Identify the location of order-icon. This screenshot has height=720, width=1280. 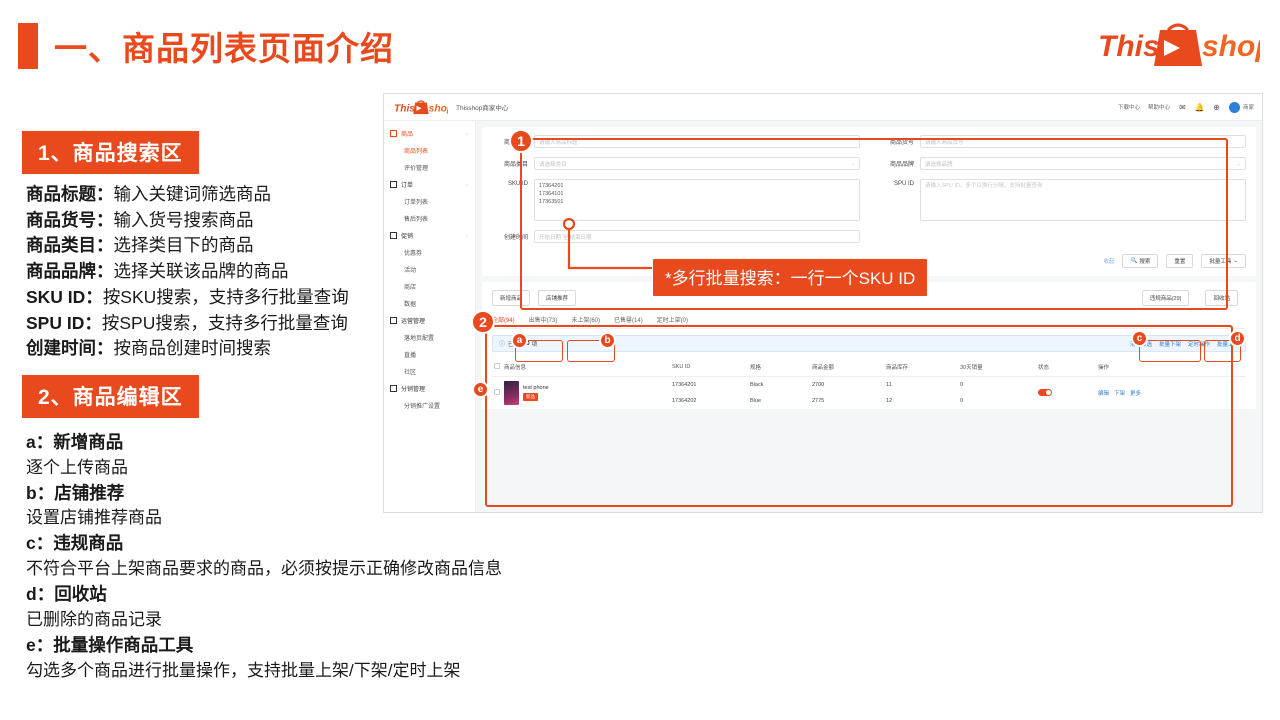
(393, 184).